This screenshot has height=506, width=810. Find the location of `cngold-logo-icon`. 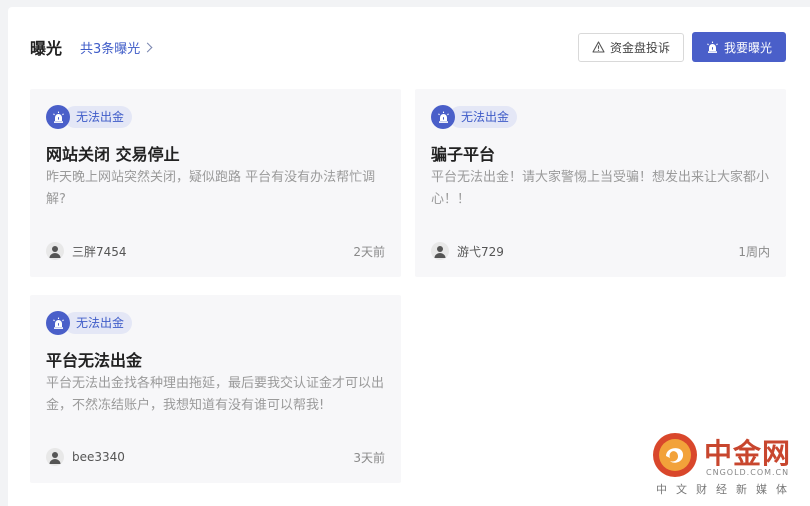

cngold-logo-icon is located at coordinates (675, 455).